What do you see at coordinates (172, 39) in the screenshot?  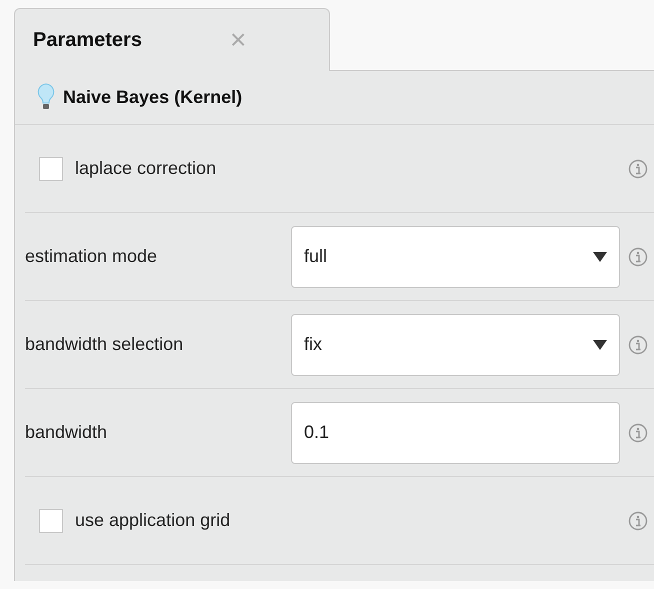 I see `parameters-tab: Parameters ×` at bounding box center [172, 39].